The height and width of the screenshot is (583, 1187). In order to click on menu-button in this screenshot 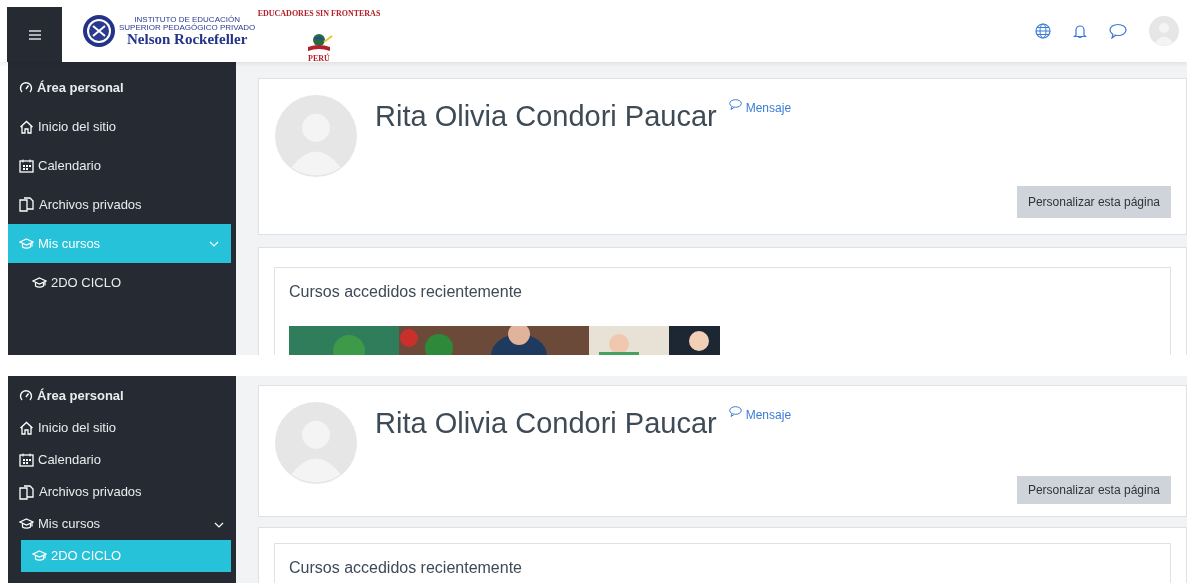, I will do `click(34, 34)`.